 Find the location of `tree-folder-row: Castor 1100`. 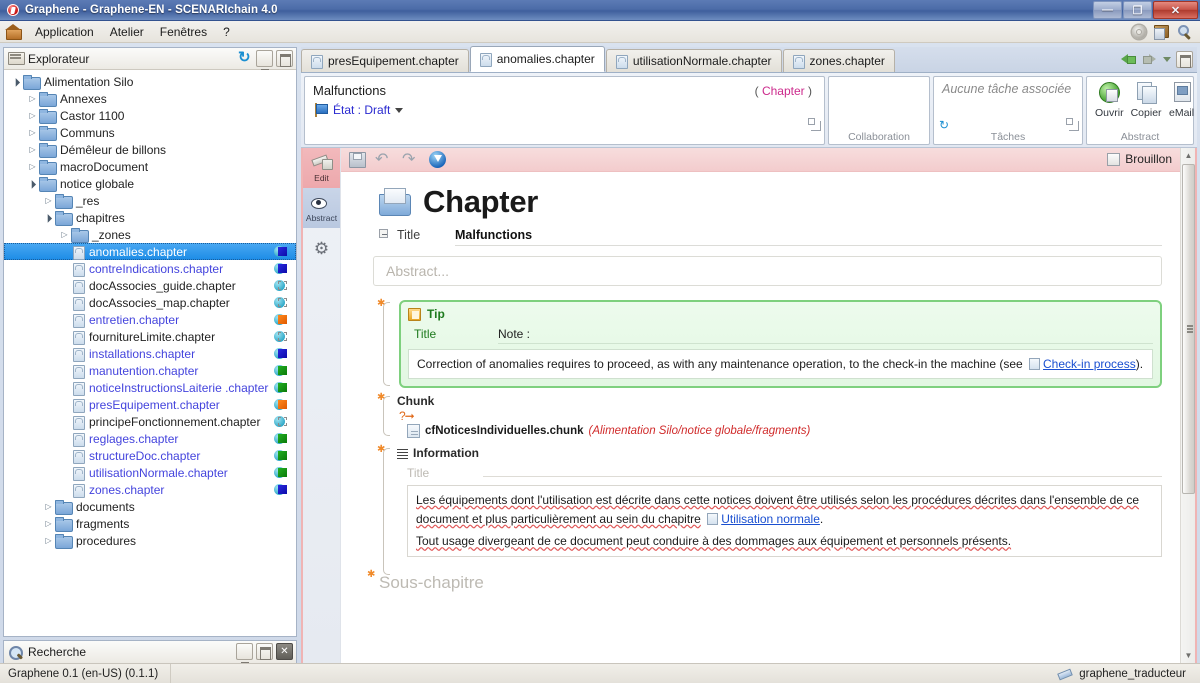

tree-folder-row: Castor 1100 is located at coordinates (150, 115).